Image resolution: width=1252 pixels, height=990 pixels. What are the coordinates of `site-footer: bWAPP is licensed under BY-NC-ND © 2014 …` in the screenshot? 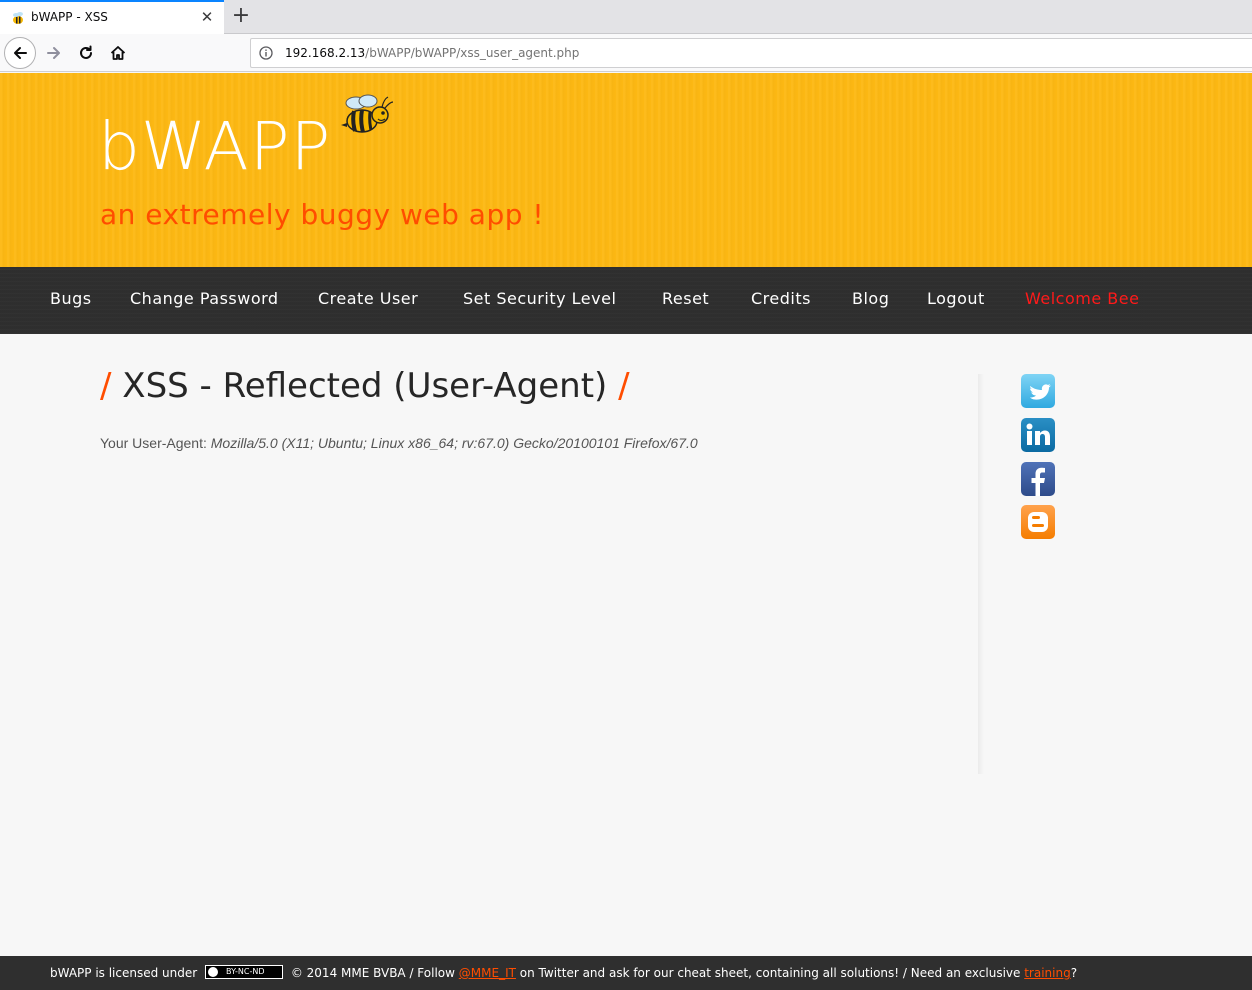 It's located at (626, 973).